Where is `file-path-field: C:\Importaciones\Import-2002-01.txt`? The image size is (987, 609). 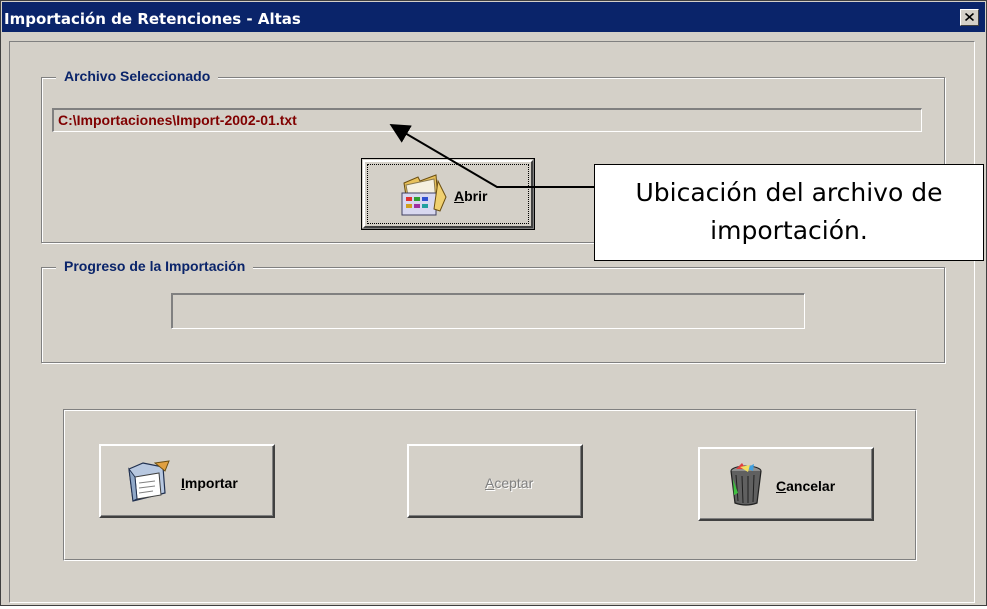
file-path-field: C:\Importaciones\Import-2002-01.txt is located at coordinates (487, 120).